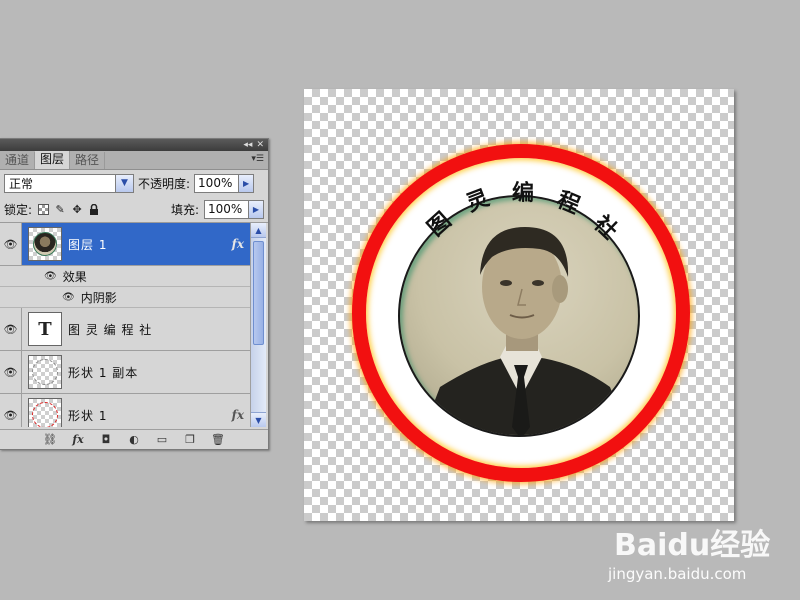 The width and height of the screenshot is (800, 600). Describe the element at coordinates (164, 183) in the screenshot. I see `opacity-label: 不透明度:` at that location.